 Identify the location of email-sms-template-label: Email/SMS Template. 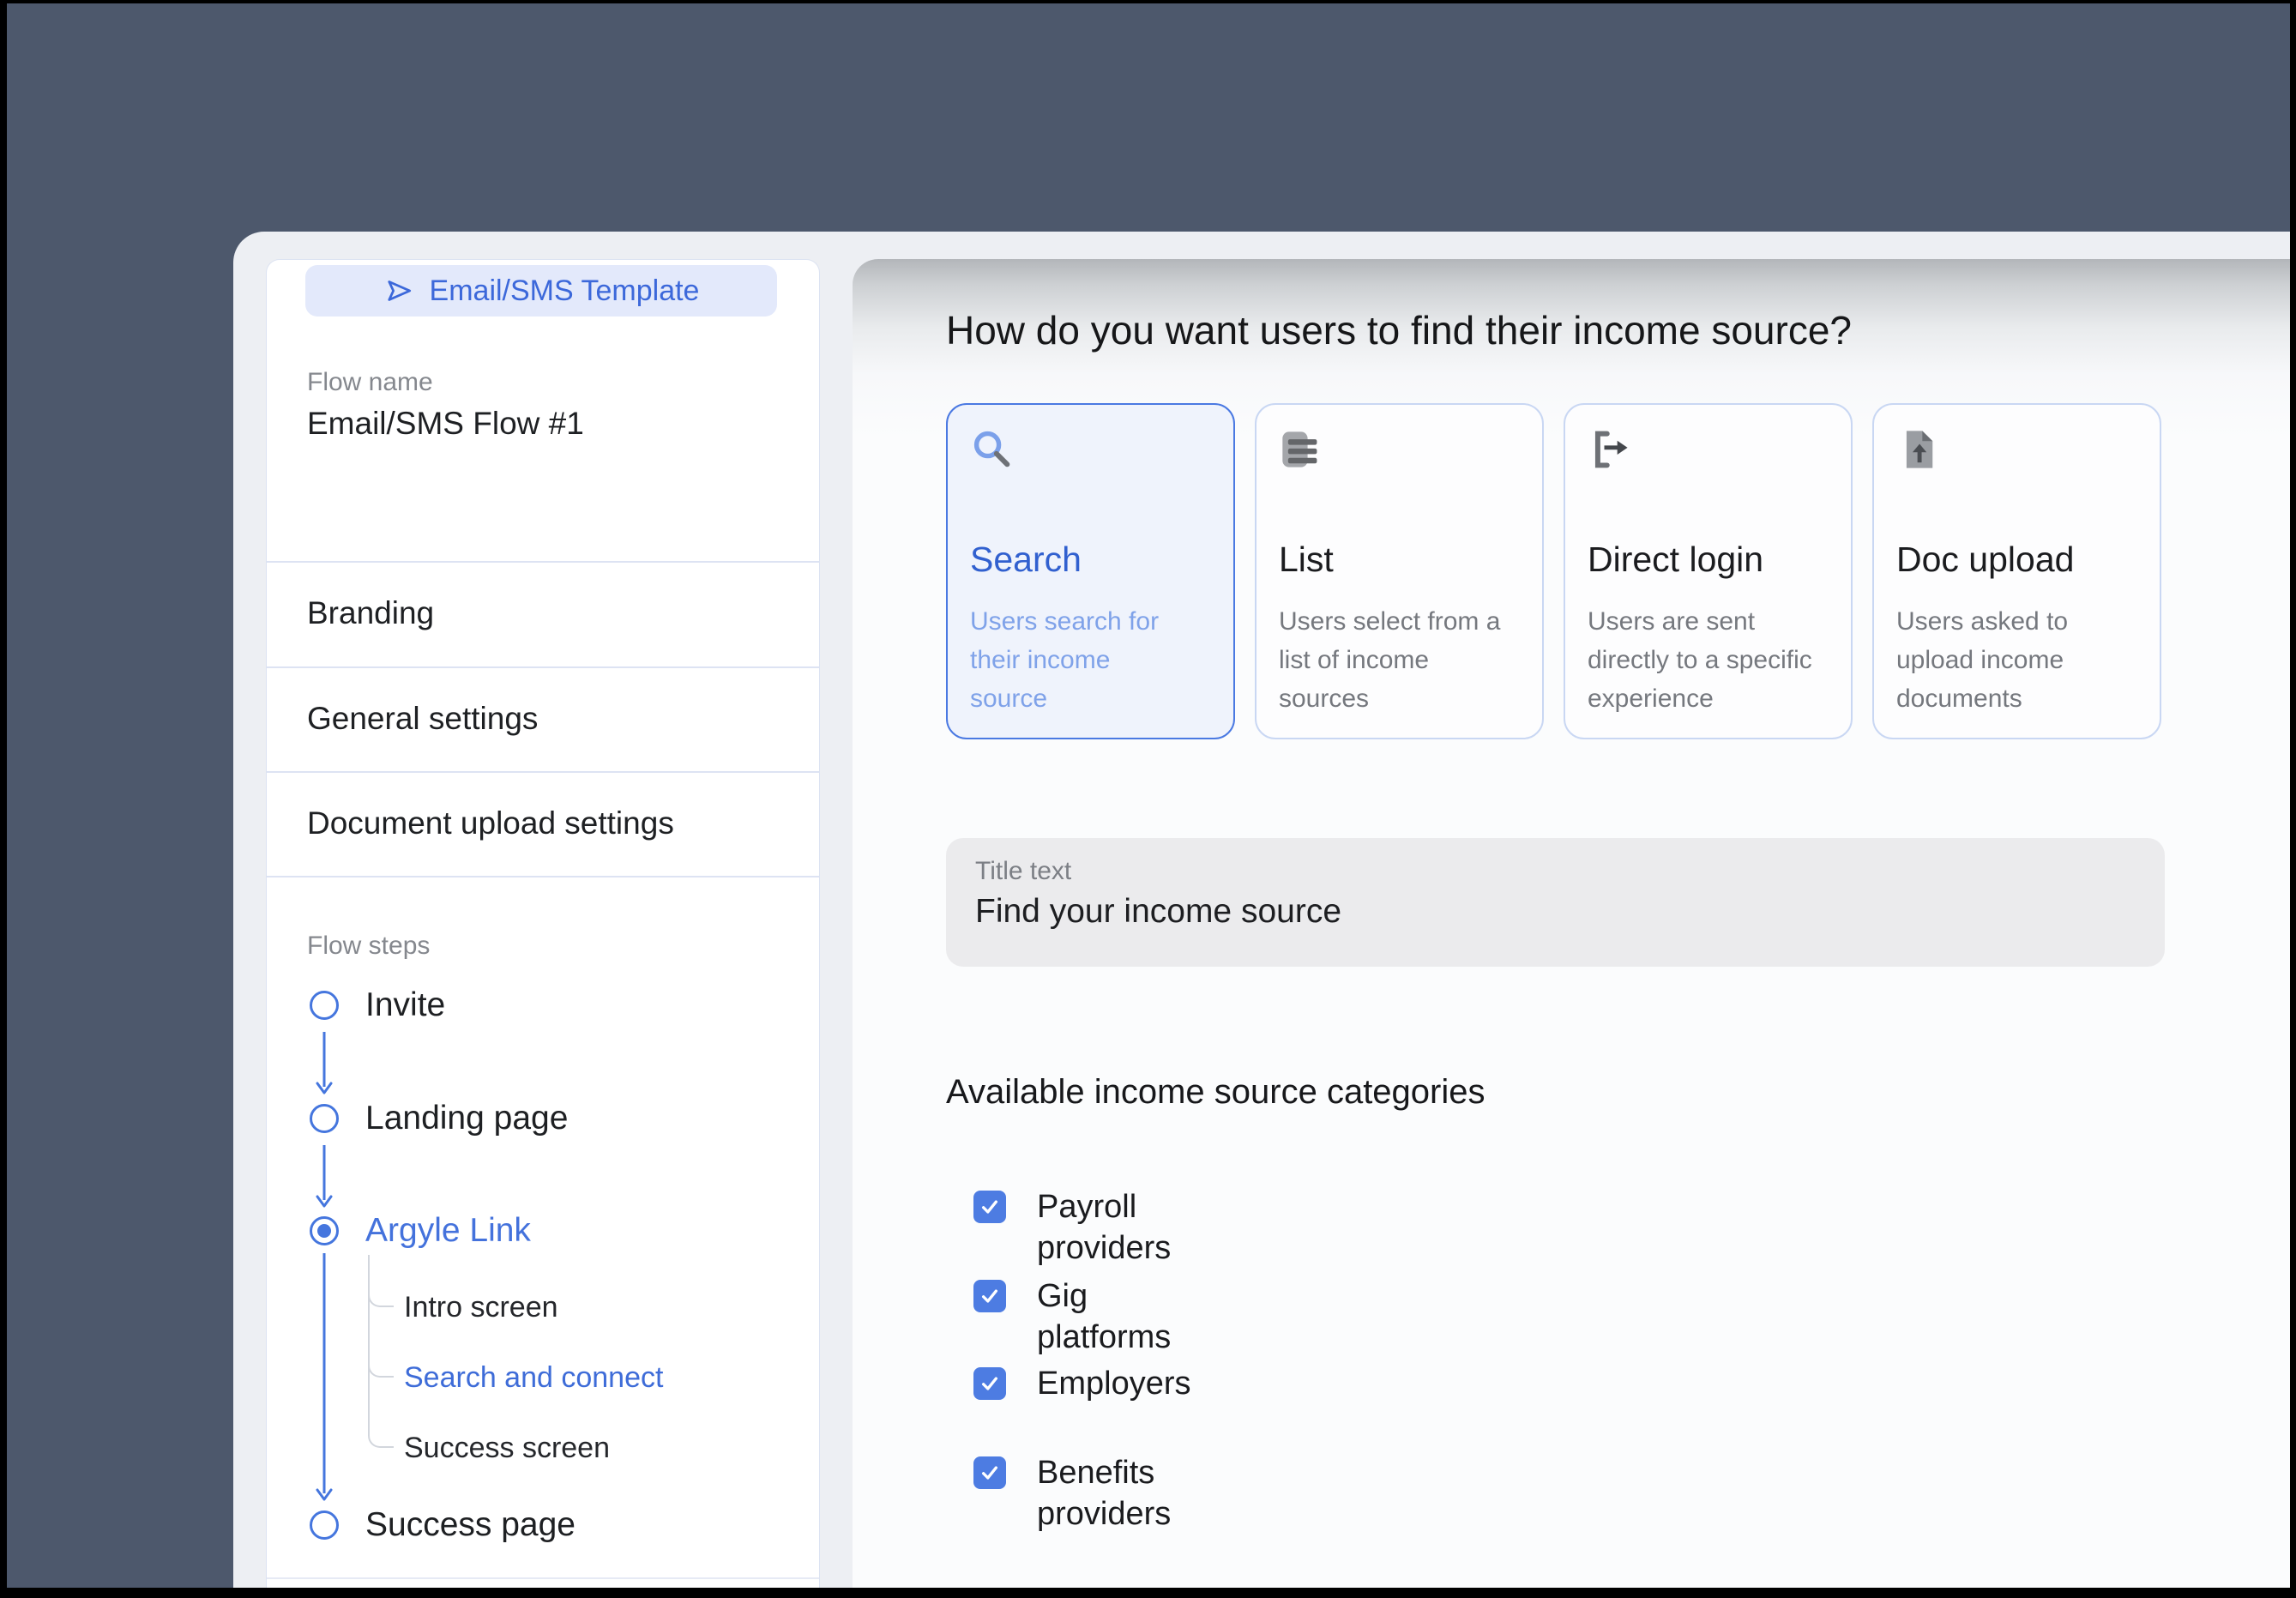
(564, 290).